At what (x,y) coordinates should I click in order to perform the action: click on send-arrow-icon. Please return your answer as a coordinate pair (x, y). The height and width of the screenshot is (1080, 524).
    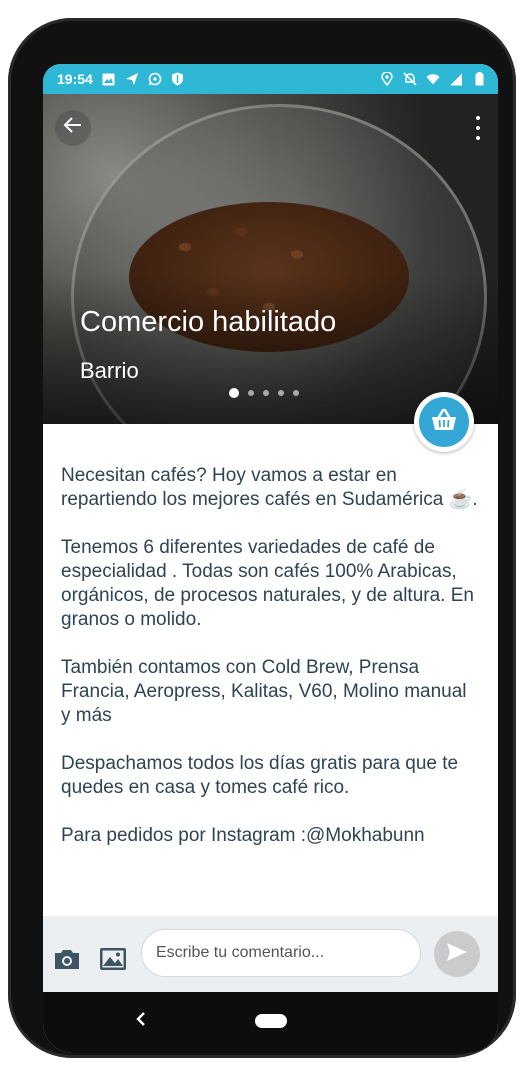
    Looking at the image, I should click on (457, 954).